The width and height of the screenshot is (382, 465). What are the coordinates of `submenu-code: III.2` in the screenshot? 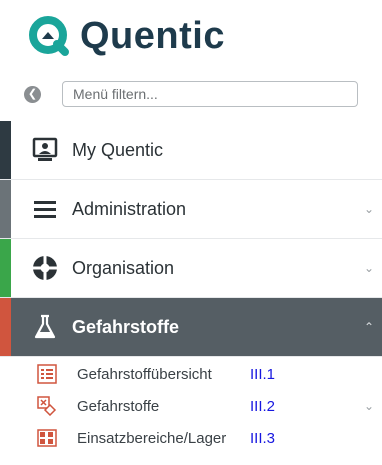 It's located at (263, 406).